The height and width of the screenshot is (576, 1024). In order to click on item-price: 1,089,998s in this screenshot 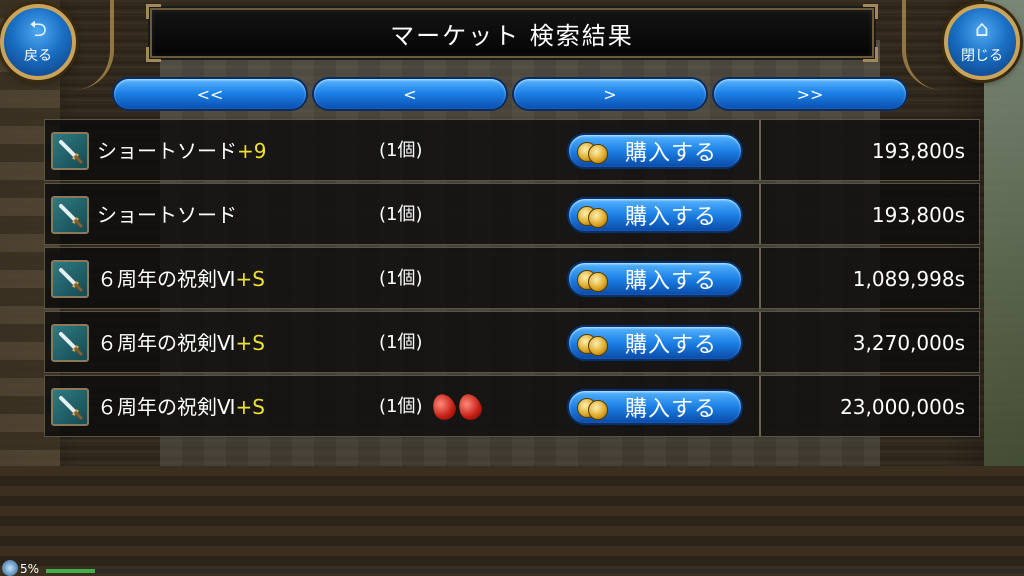, I will do `click(908, 279)`.